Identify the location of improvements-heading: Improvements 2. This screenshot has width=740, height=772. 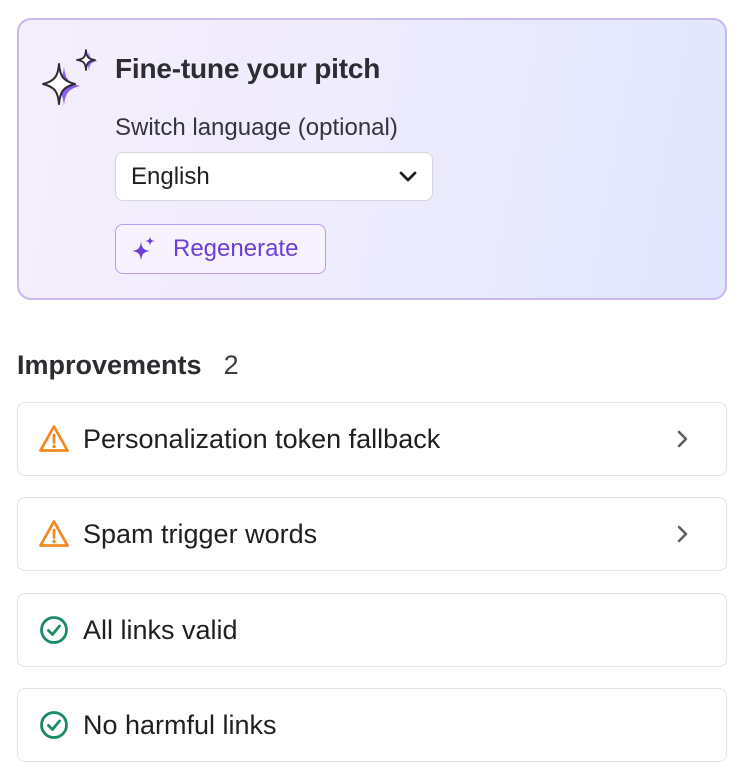
(128, 365).